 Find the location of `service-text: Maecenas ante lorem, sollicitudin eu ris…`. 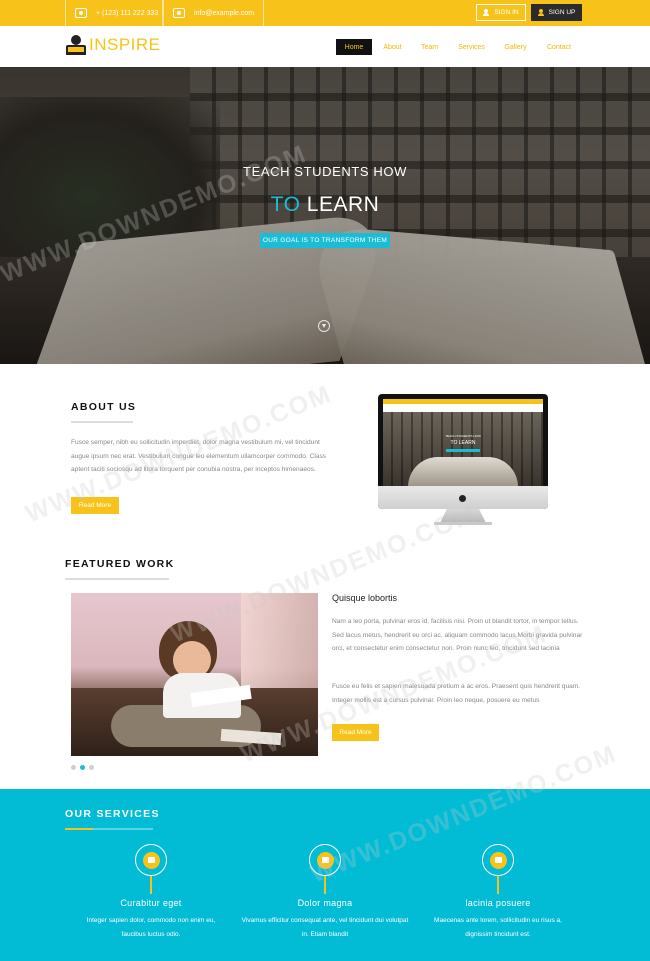

service-text: Maecenas ante lorem, sollicitudin eu ris… is located at coordinates (498, 927).